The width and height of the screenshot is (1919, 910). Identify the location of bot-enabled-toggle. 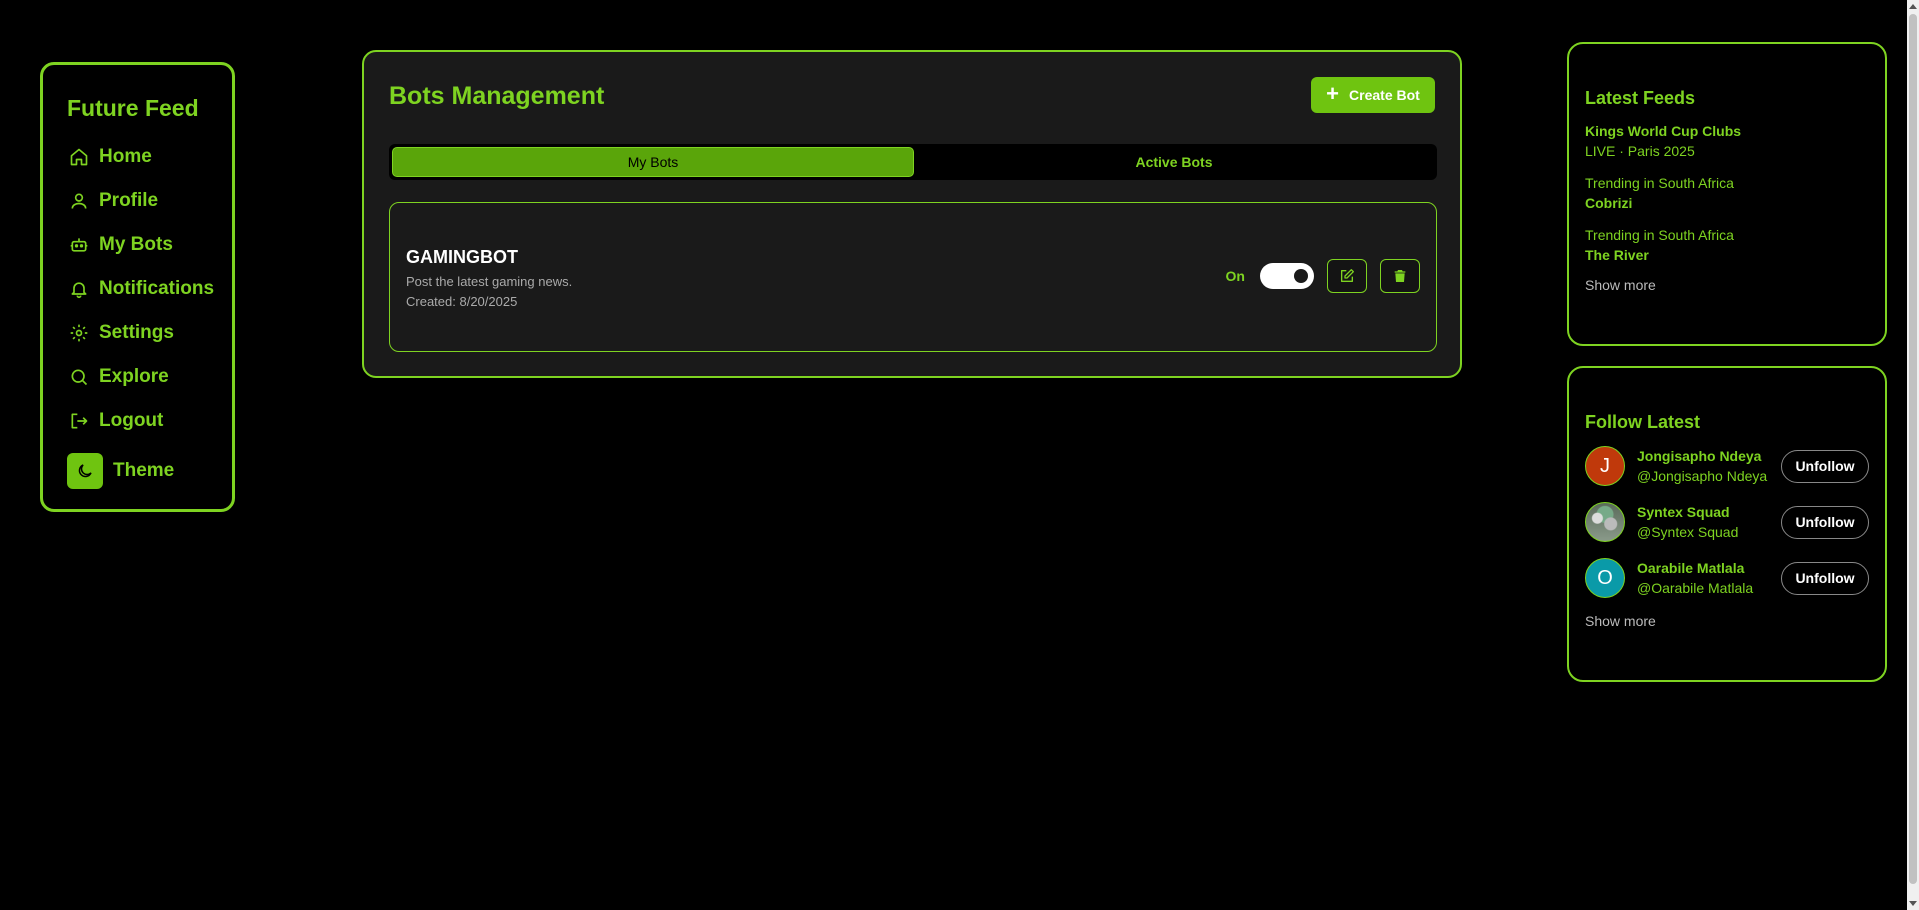
(1287, 276).